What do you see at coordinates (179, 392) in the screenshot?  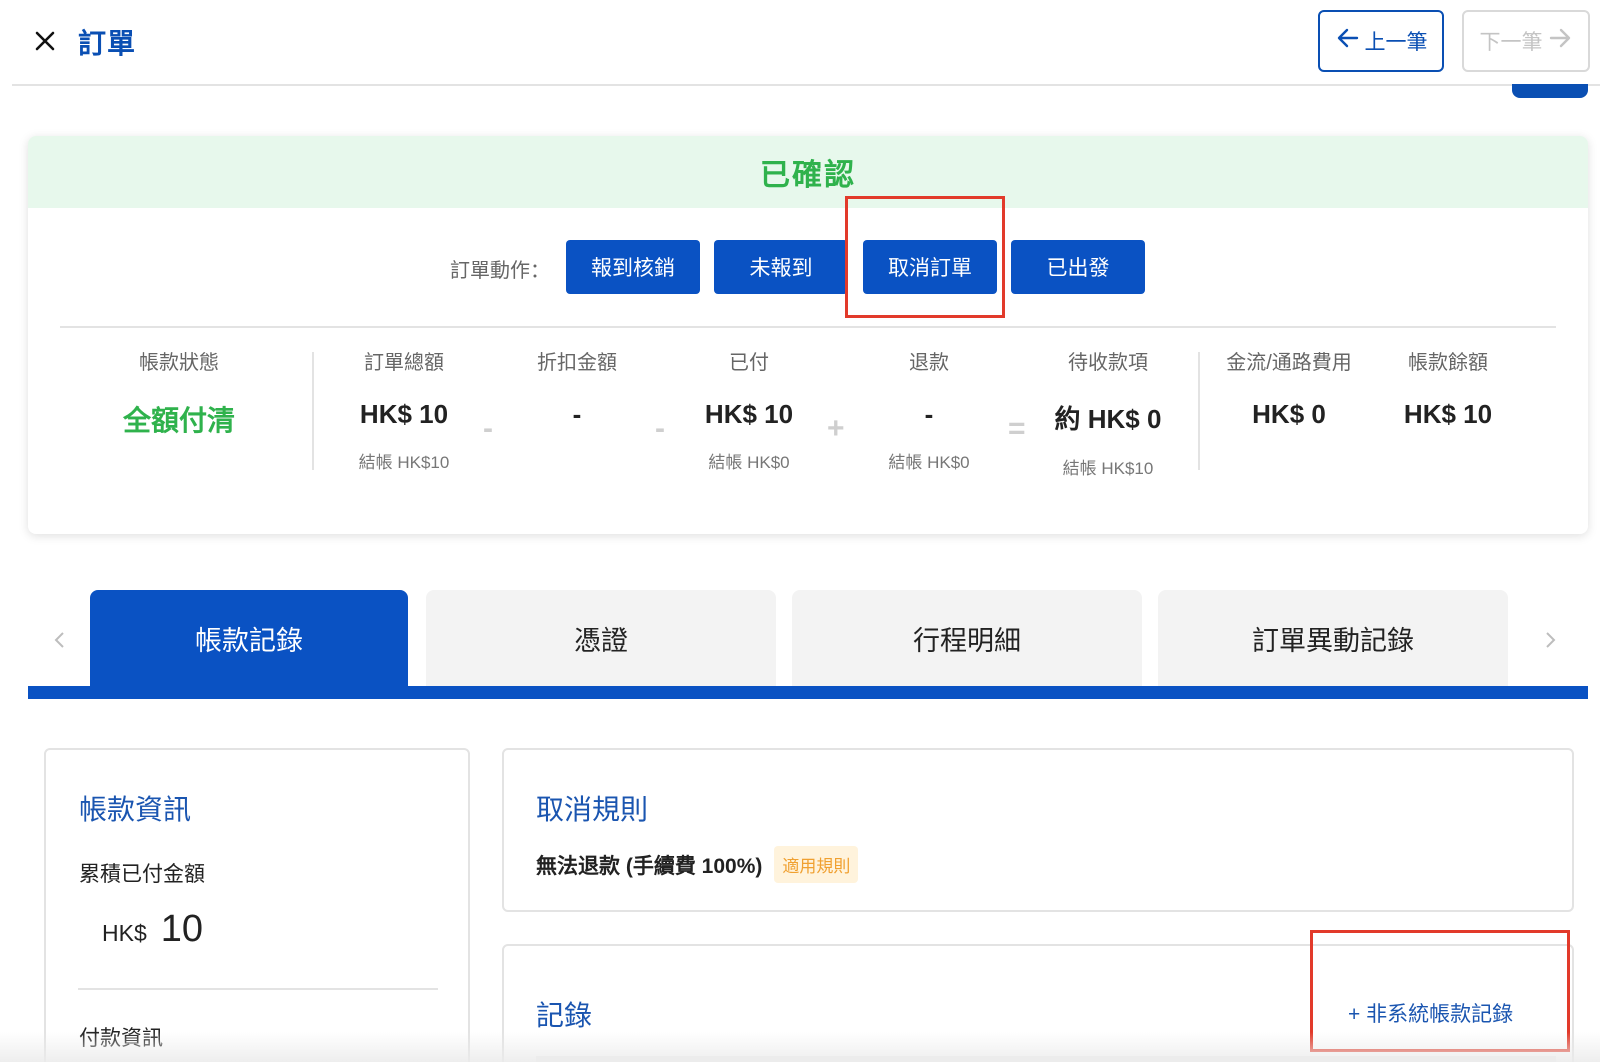 I see `payment-status: 帳款狀態 全額付清` at bounding box center [179, 392].